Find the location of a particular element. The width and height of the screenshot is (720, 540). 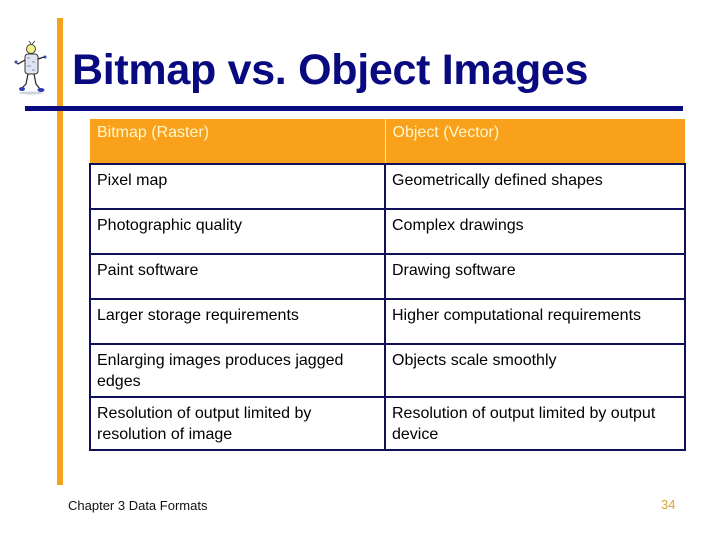

bitmap-cell: Paint software is located at coordinates (237, 276).